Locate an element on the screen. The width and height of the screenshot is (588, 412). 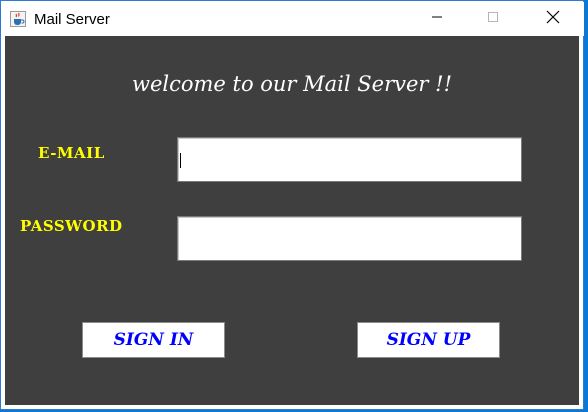
window-title: Mail Server is located at coordinates (72, 19).